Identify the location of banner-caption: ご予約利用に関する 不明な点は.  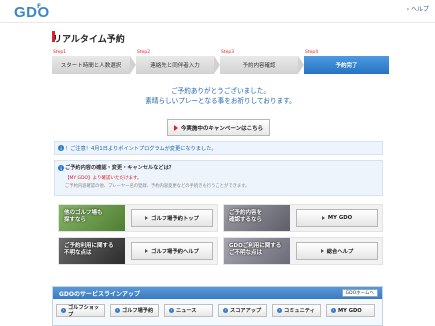
(89, 249).